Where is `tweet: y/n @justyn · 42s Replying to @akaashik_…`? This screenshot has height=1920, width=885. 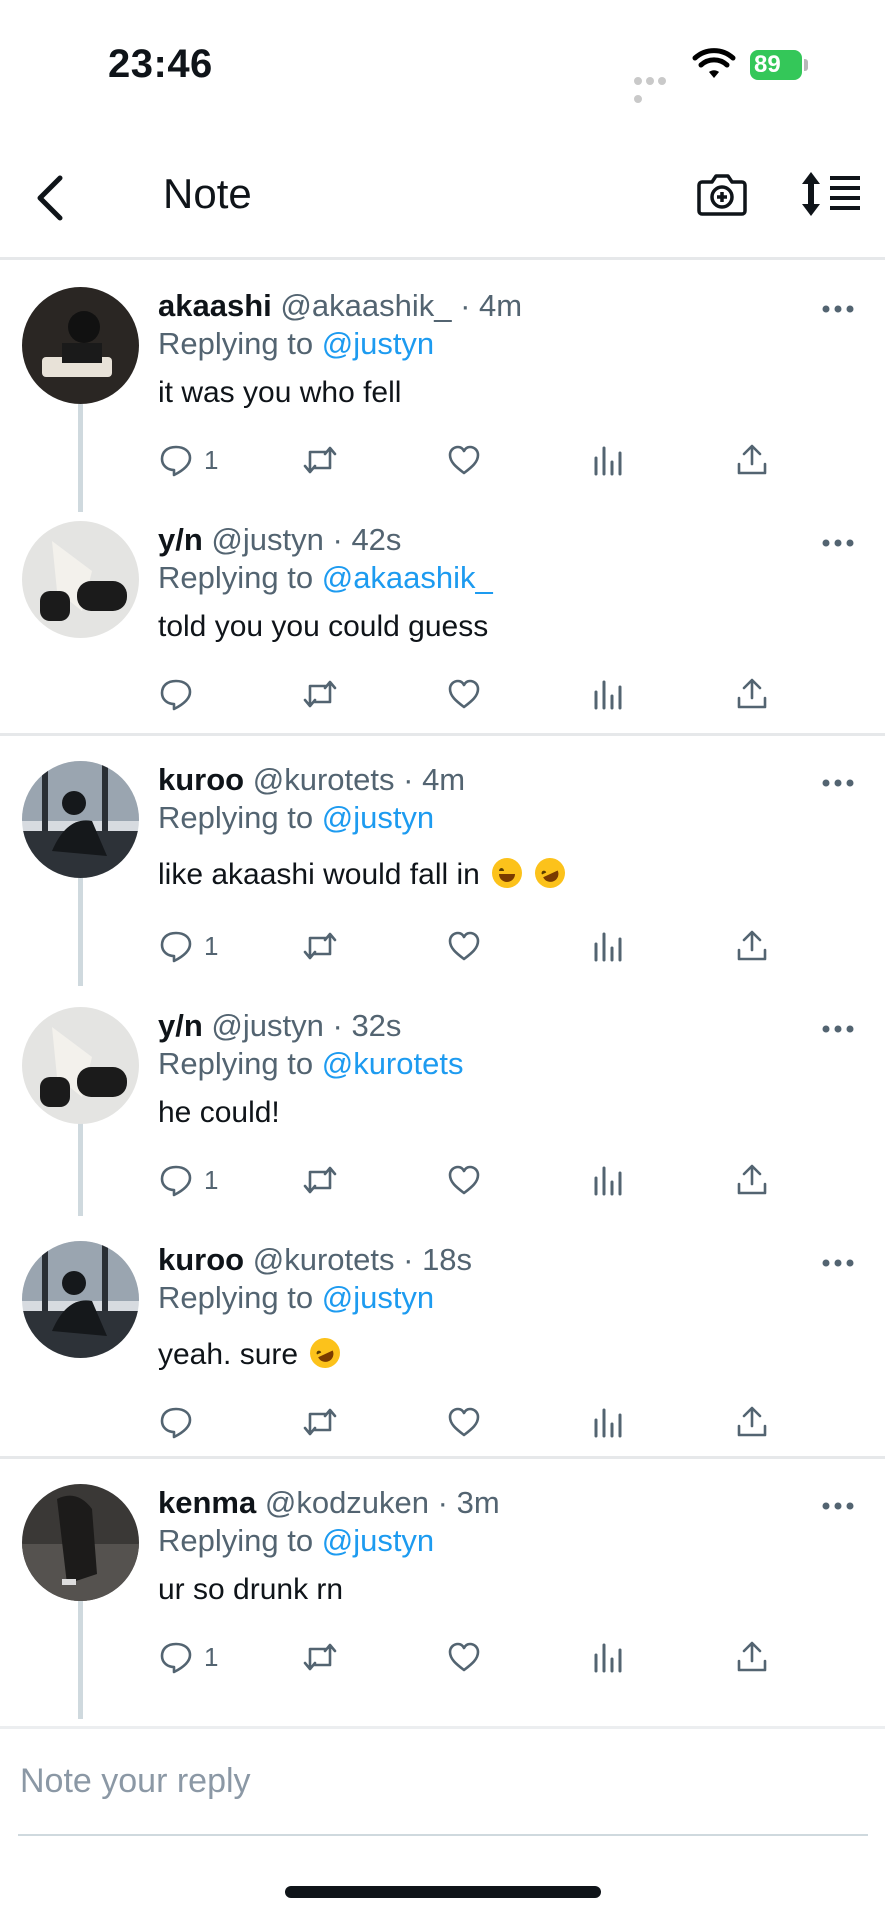
tweet: y/n @justyn · 42s Replying to @akaashik_… is located at coordinates (442, 613).